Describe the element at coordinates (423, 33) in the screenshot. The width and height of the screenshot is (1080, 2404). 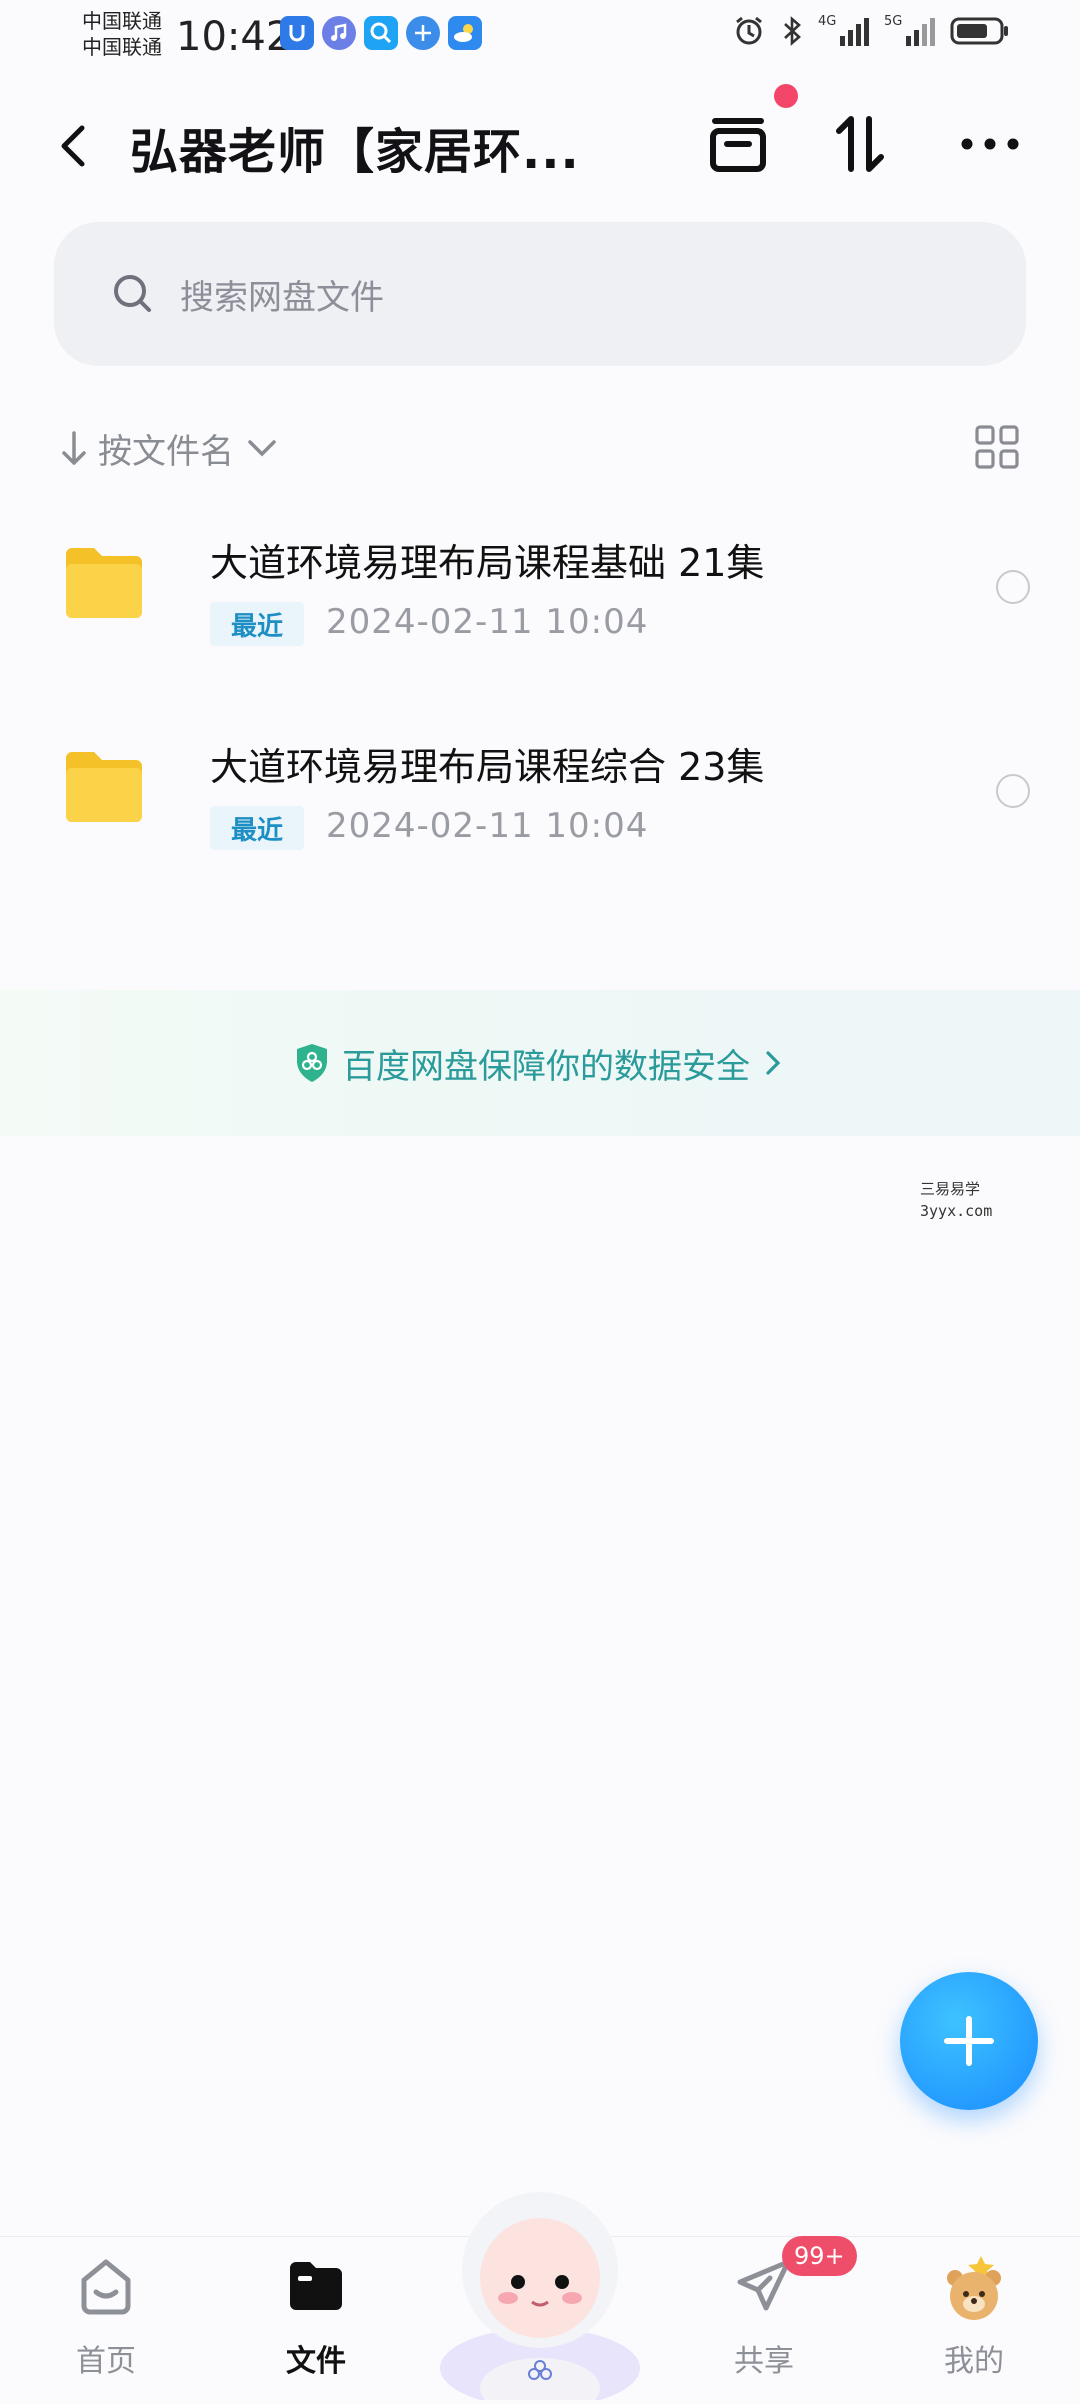
I see `browser-icon` at that location.